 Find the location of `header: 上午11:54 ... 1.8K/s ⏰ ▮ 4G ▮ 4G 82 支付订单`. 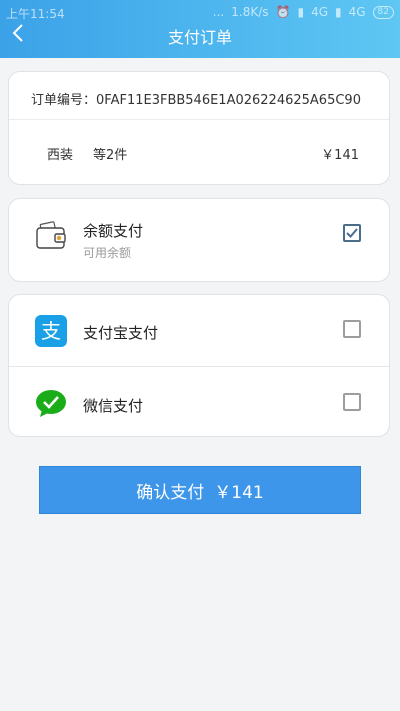

header: 上午11:54 ... 1.8K/s ⏰ ▮ 4G ▮ 4G 82 支付订单 is located at coordinates (200, 29).